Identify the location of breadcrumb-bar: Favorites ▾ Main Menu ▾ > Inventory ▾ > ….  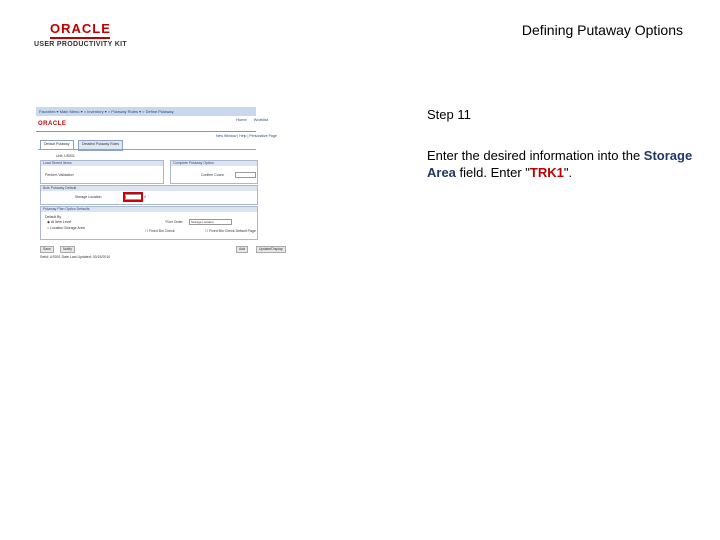
(146, 111).